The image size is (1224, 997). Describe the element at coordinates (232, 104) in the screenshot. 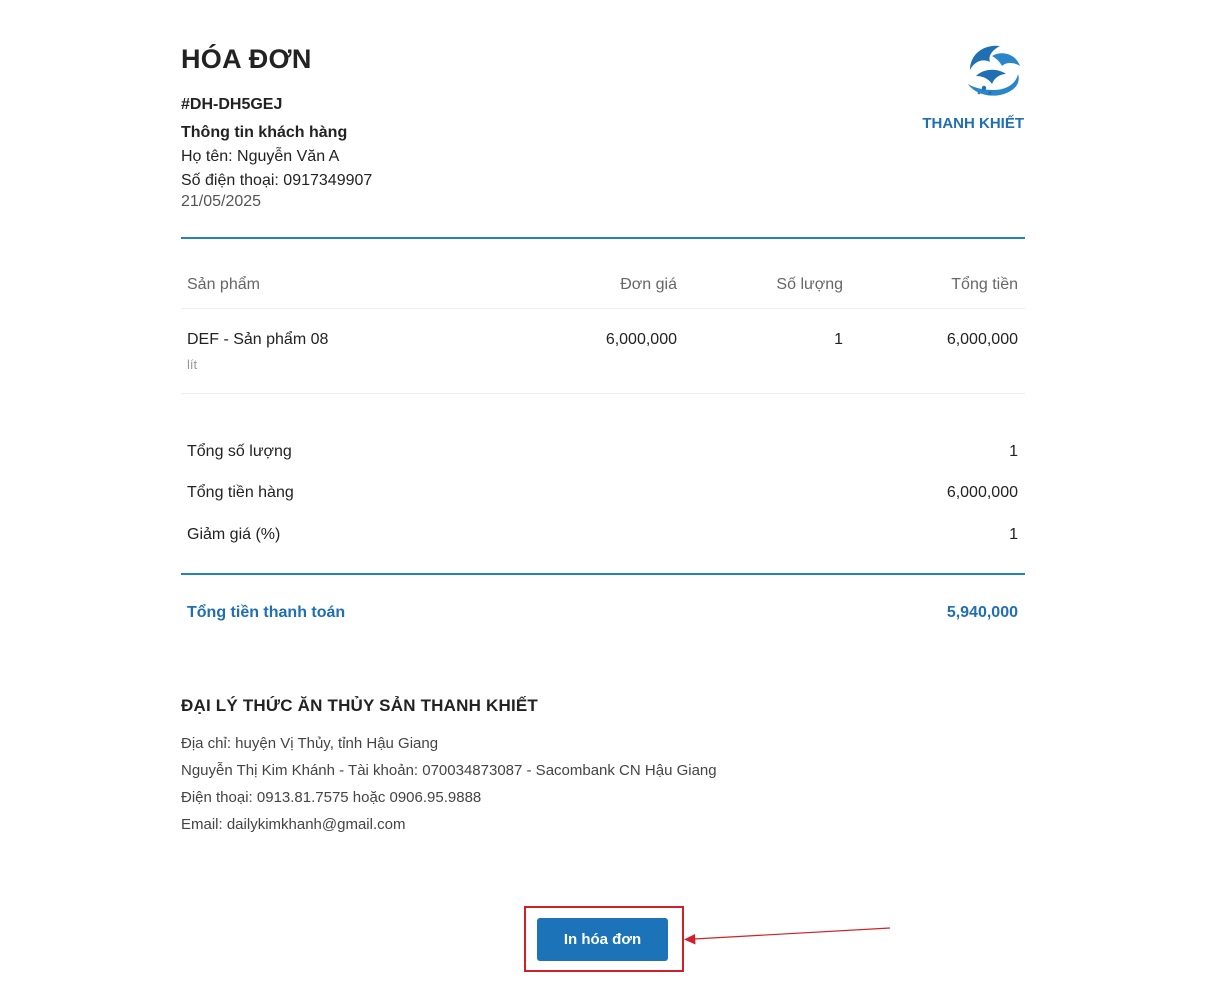

I see `order-code: #DH-DH5GEJ` at that location.